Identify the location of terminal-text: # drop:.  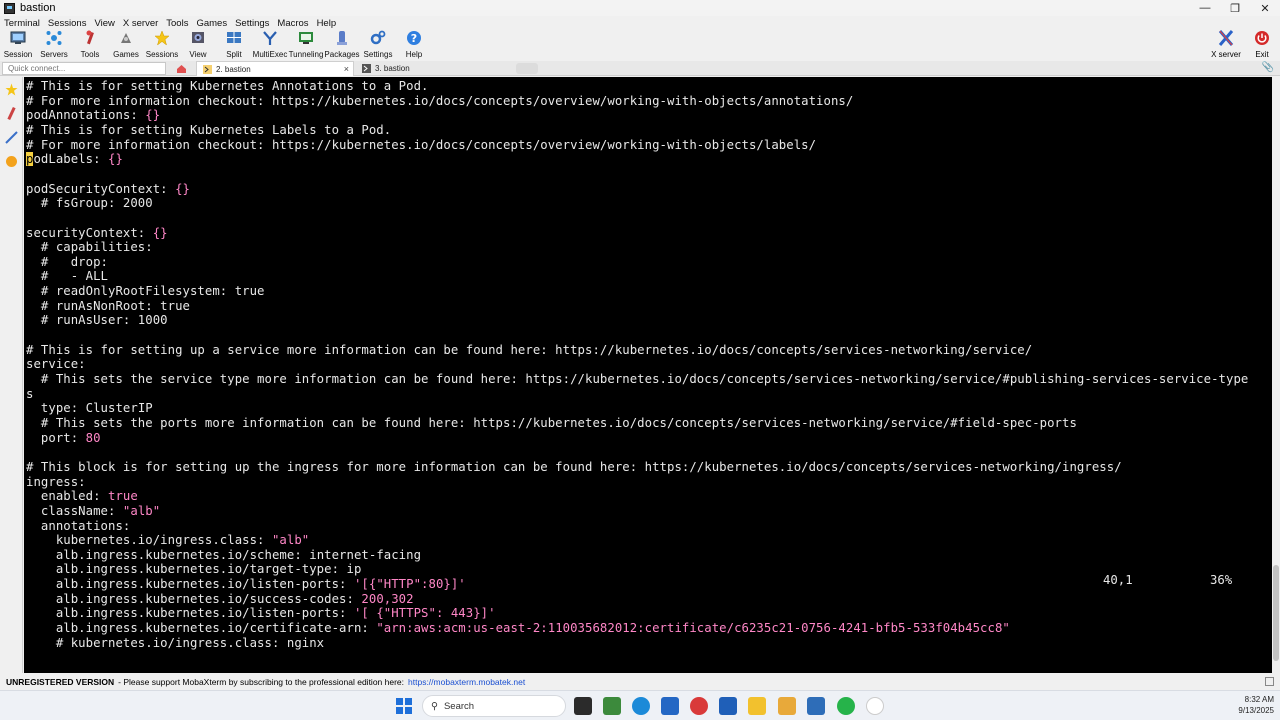
(67, 261).